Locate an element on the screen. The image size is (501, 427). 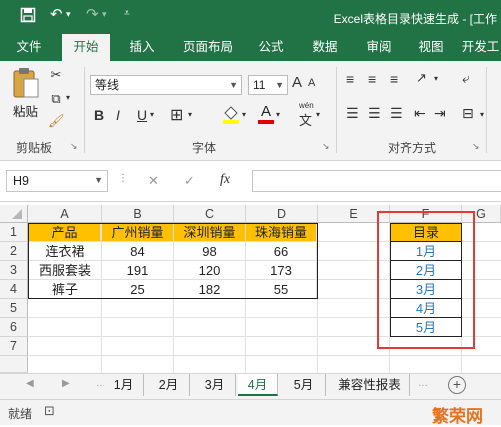
paste-icon is located at coordinates (26, 84).